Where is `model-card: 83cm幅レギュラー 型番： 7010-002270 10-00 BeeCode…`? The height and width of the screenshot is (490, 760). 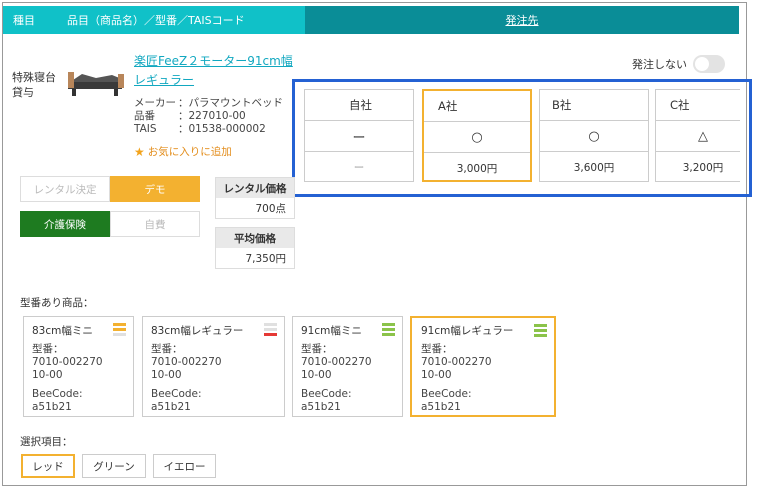
model-card: 83cm幅レギュラー 型番： 7010-002270 10-00 BeeCode… is located at coordinates (213, 366).